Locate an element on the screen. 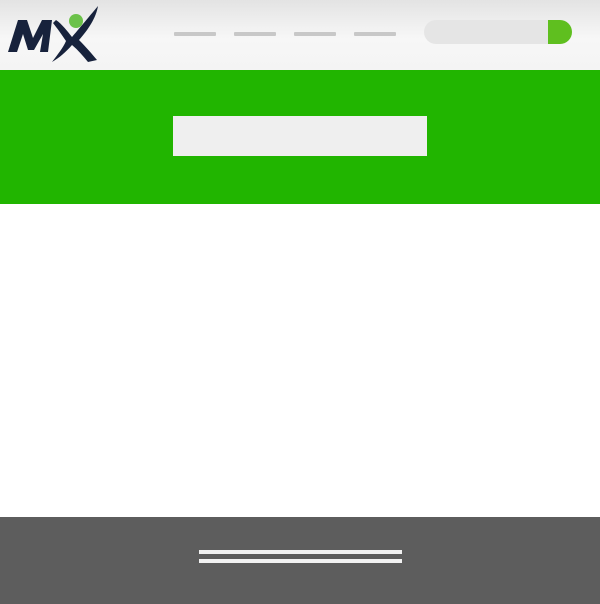 Image resolution: width=600 pixels, height=604 pixels. site-header is located at coordinates (300, 35).